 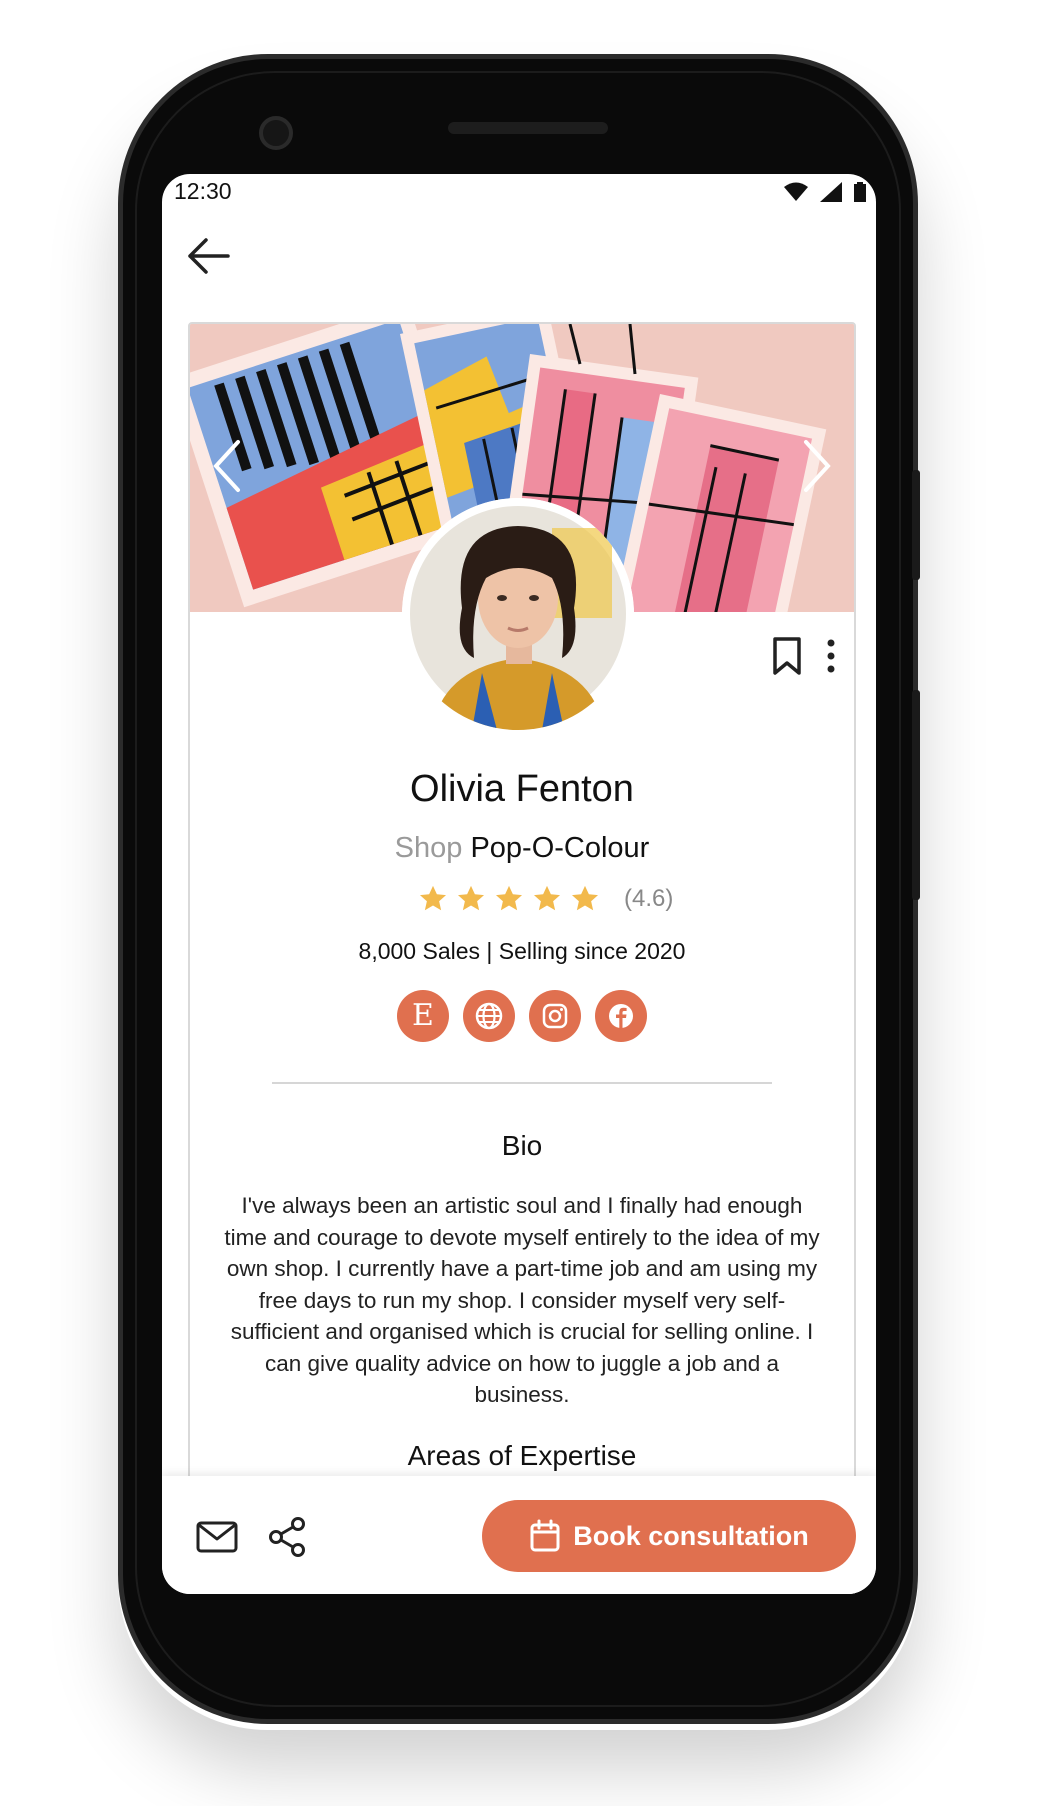 I want to click on arrow-left-icon, so click(x=209, y=256).